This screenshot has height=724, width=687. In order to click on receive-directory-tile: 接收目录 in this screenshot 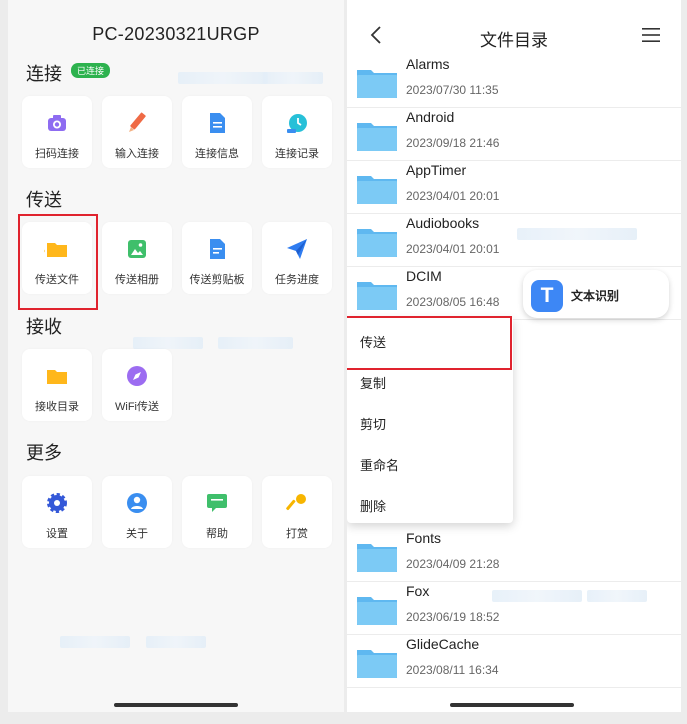, I will do `click(57, 385)`.